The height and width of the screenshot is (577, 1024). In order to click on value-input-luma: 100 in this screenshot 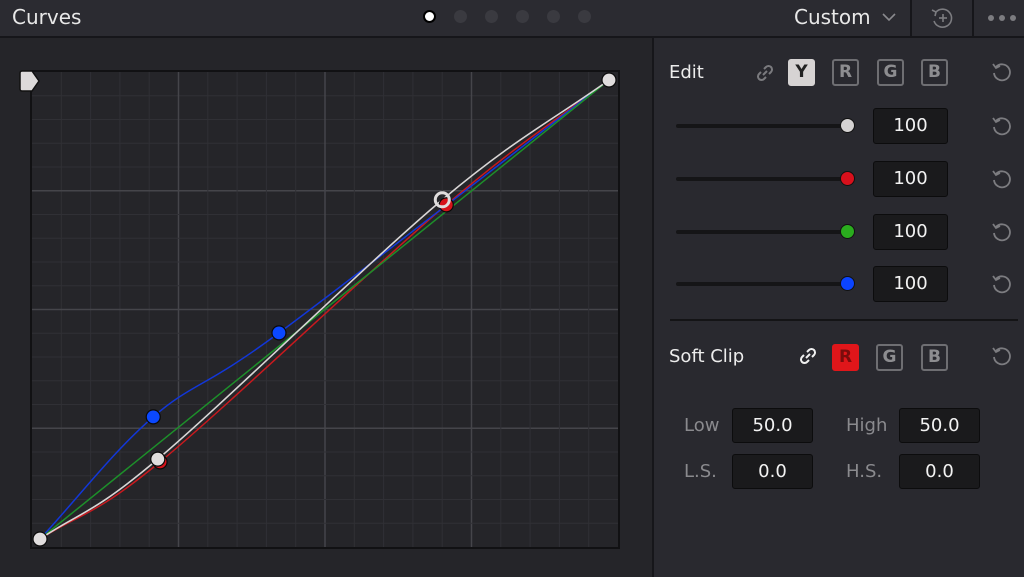, I will do `click(910, 126)`.